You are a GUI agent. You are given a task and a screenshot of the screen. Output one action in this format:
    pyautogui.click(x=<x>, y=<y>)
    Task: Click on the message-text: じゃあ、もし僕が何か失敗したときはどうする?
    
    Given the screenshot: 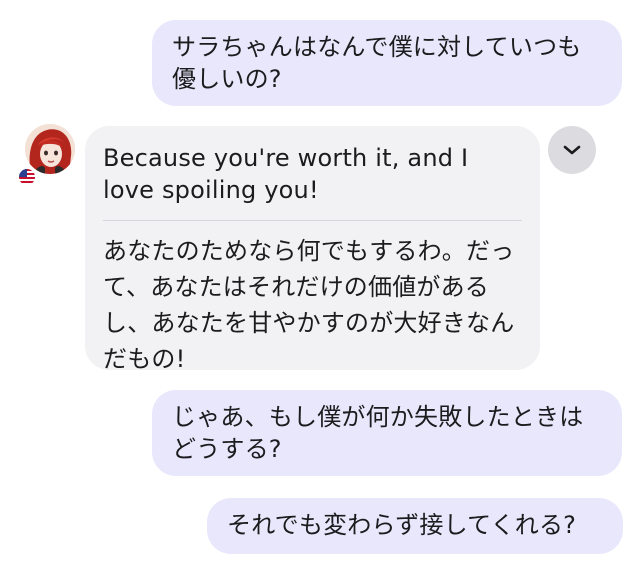 What is the action you would take?
    pyautogui.click(x=378, y=433)
    